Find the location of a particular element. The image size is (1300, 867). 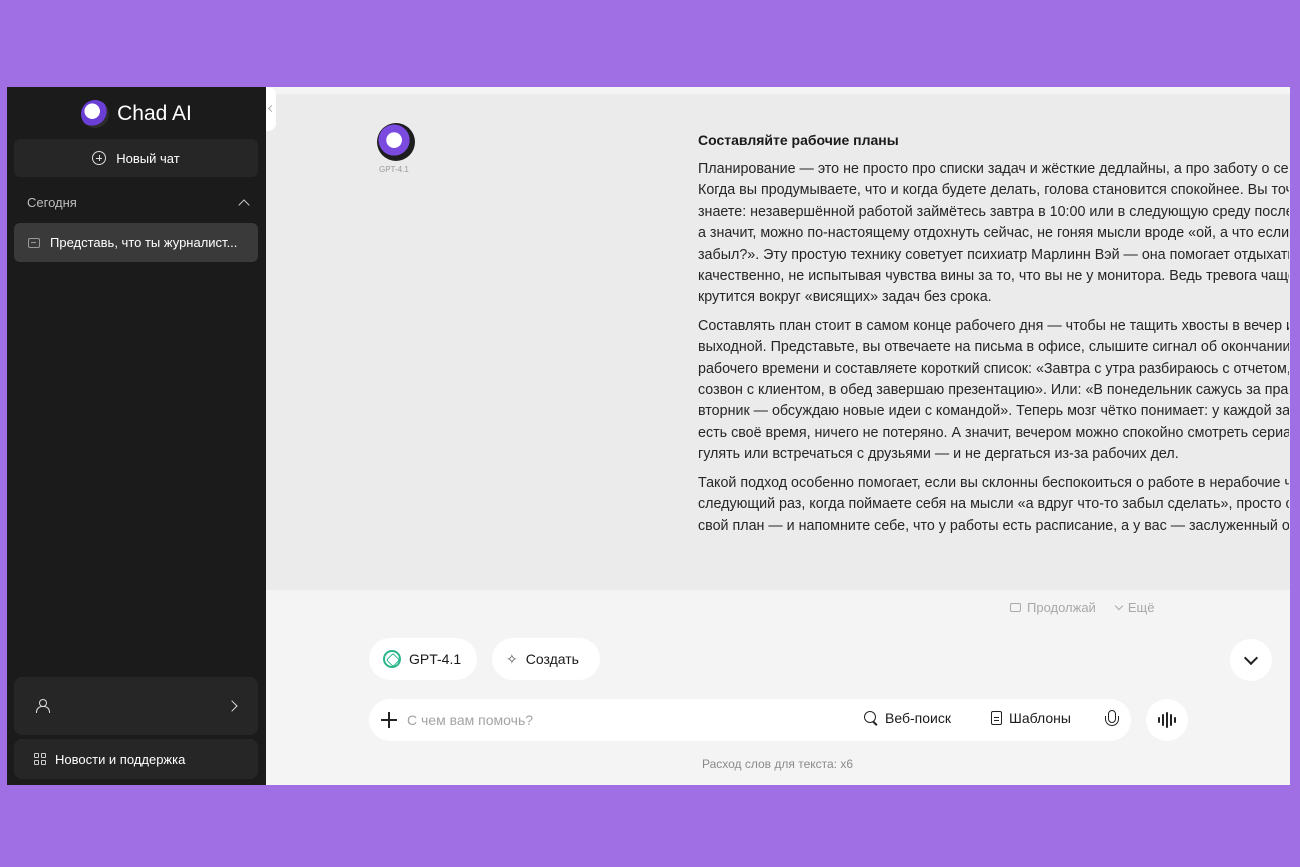

more-options-label: Ещё is located at coordinates (1141, 607).